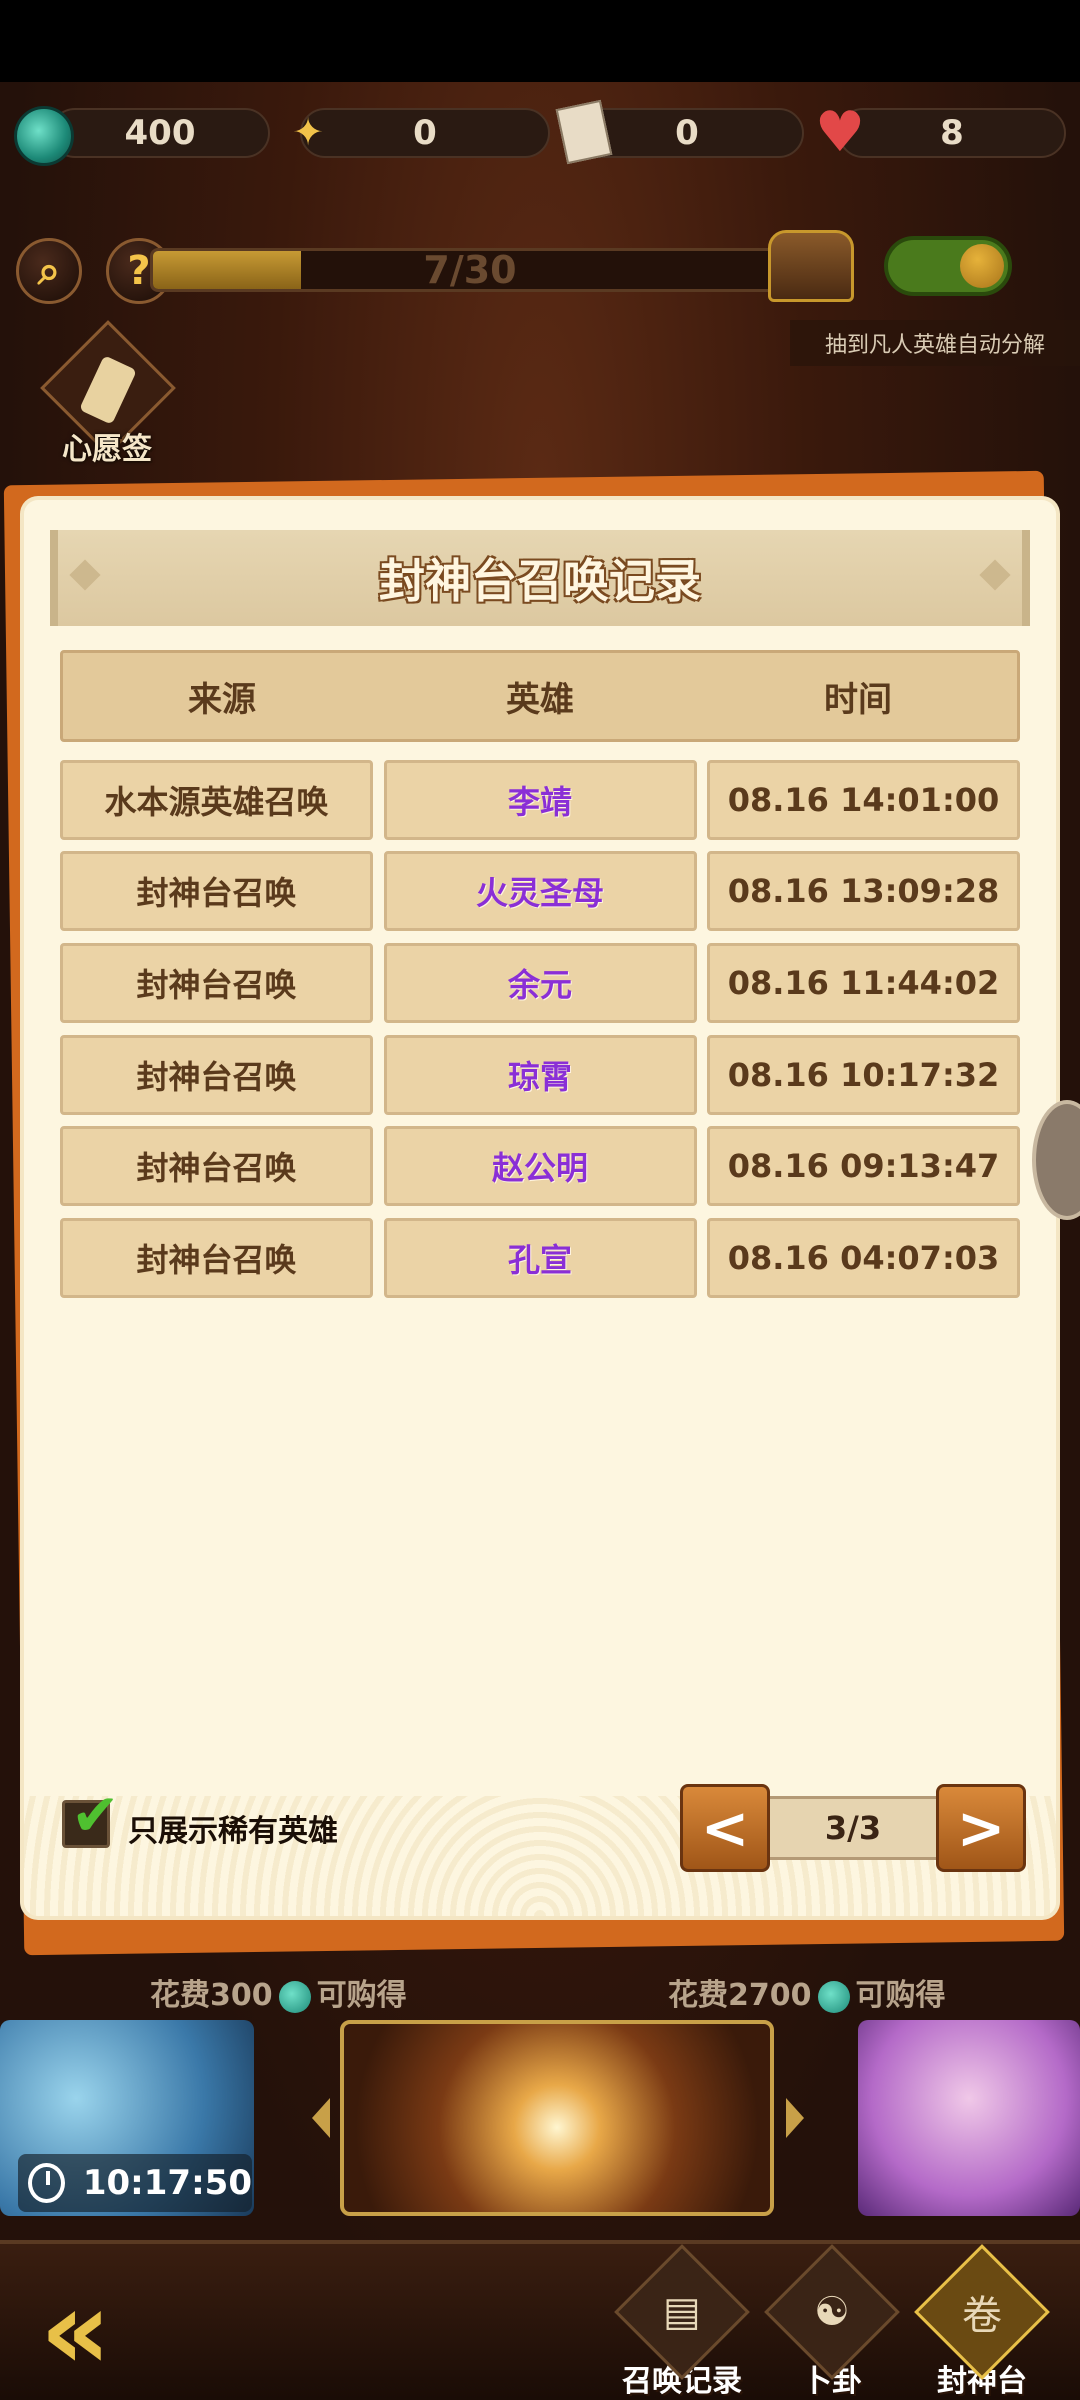 The width and height of the screenshot is (1080, 2400). I want to click on table-row: 封神台召唤 余元 08.16 11:44:02, so click(540, 983).